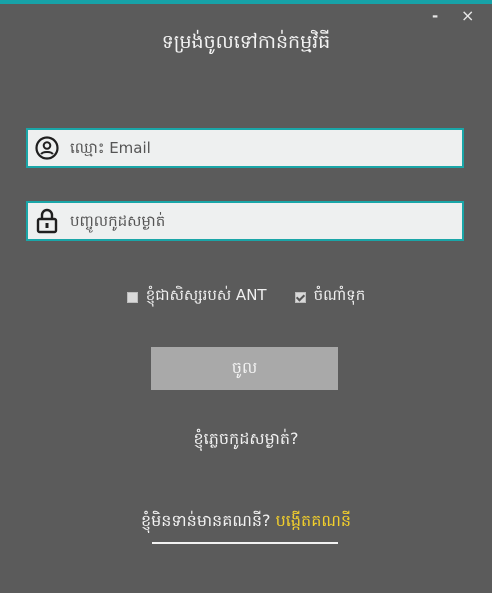 The width and height of the screenshot is (492, 593). I want to click on remember-checkbox: ចំណាំទុក, so click(330, 297).